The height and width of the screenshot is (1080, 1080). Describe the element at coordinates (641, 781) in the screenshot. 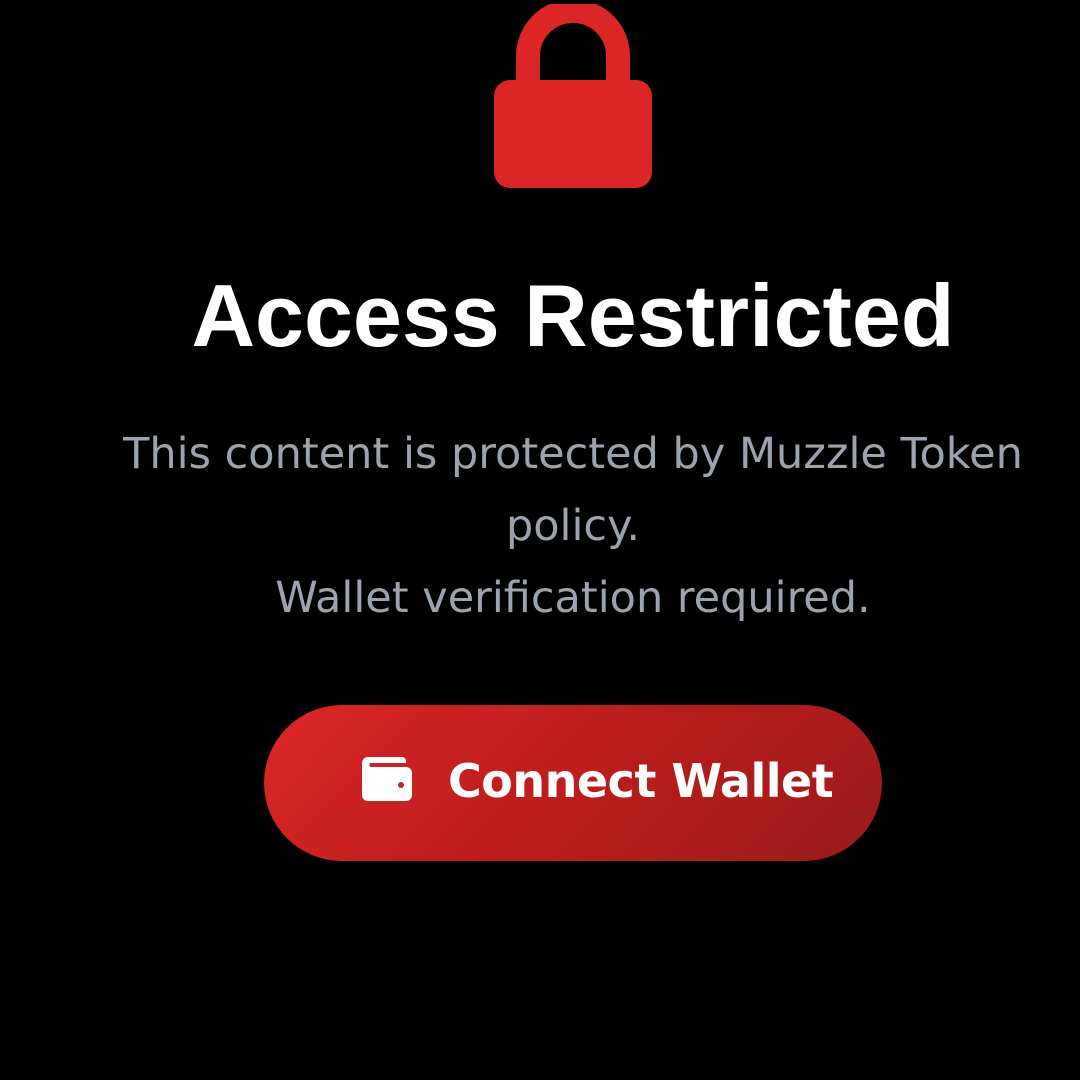

I see `connect-wallet-label: Connect Wallet` at that location.